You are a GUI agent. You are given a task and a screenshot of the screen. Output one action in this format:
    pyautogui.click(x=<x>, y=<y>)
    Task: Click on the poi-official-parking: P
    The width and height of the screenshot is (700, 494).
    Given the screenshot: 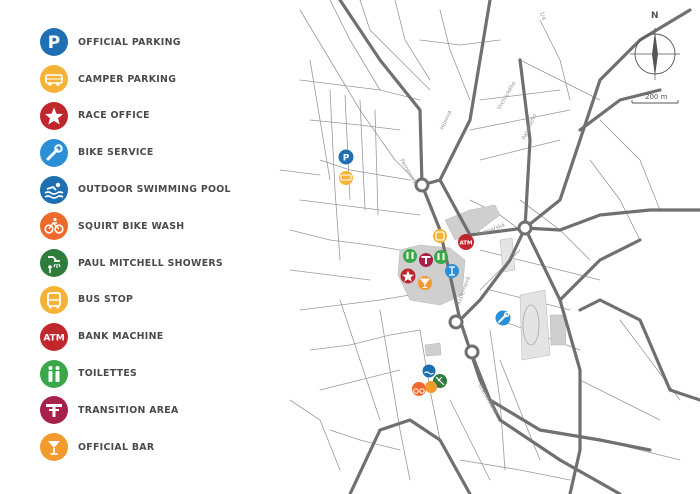 What is the action you would take?
    pyautogui.click(x=346, y=157)
    